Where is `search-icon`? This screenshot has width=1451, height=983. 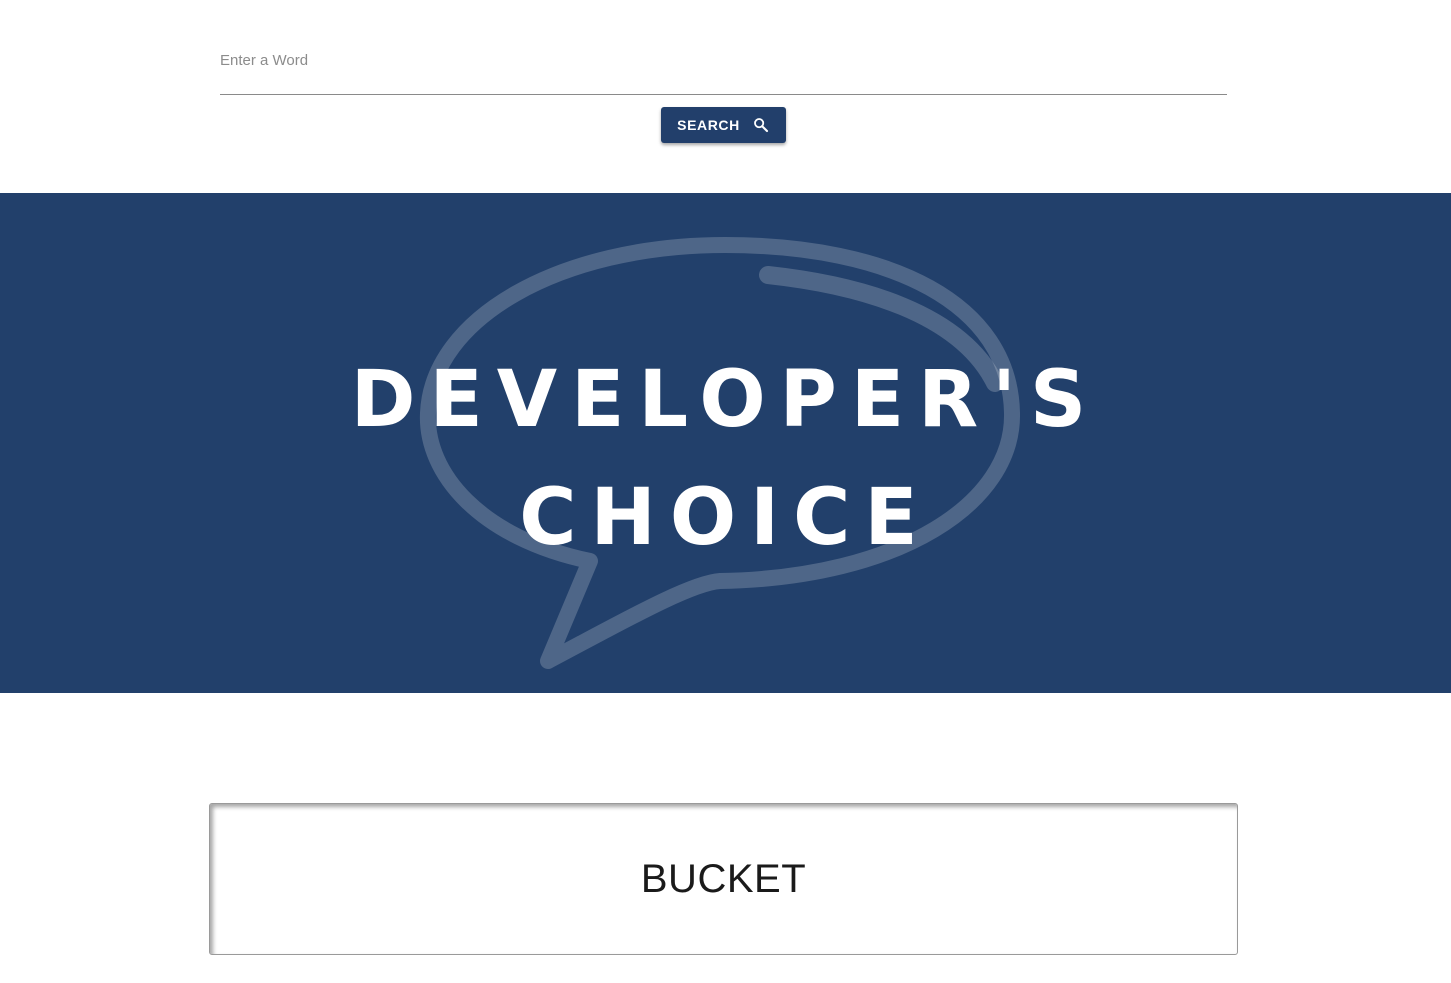
search-icon is located at coordinates (761, 125).